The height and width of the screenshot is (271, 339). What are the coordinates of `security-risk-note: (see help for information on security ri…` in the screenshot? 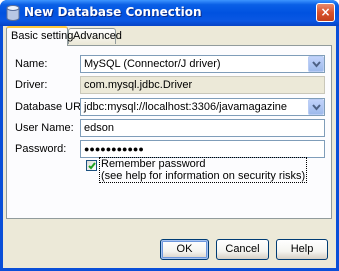 It's located at (203, 176).